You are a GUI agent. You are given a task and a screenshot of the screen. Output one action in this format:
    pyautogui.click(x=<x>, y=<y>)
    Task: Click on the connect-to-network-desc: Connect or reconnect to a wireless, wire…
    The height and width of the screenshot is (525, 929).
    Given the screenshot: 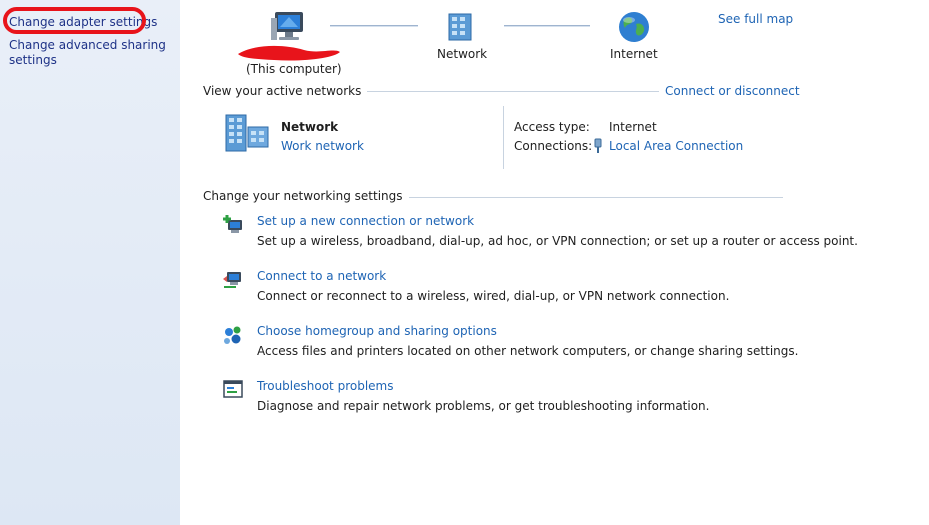 What is the action you would take?
    pyautogui.click(x=493, y=296)
    